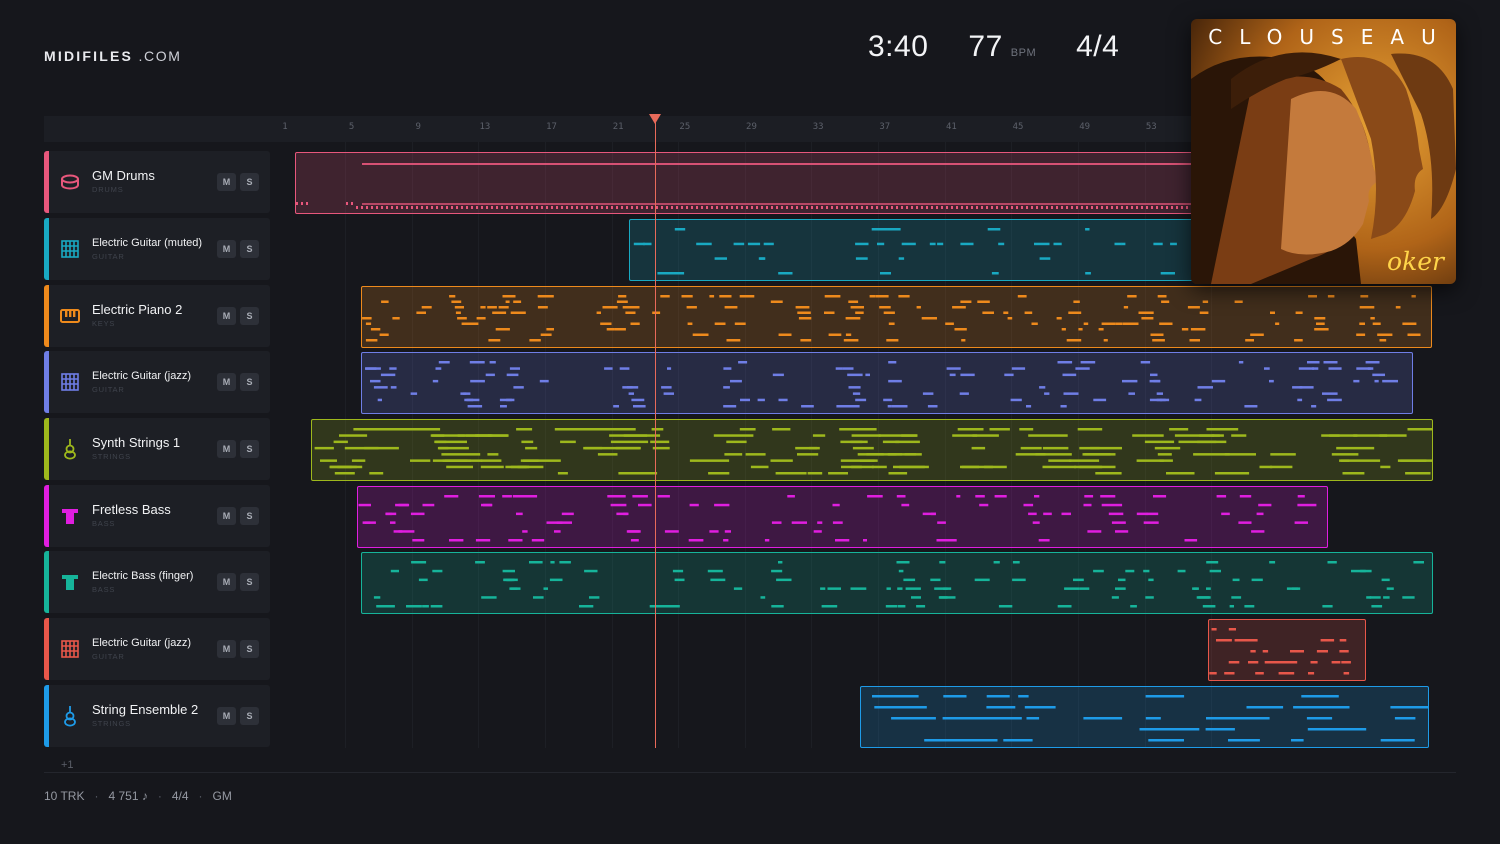 This screenshot has width=1500, height=844. Describe the element at coordinates (137, 309) in the screenshot. I see `track-name: Electric Piano 2` at that location.